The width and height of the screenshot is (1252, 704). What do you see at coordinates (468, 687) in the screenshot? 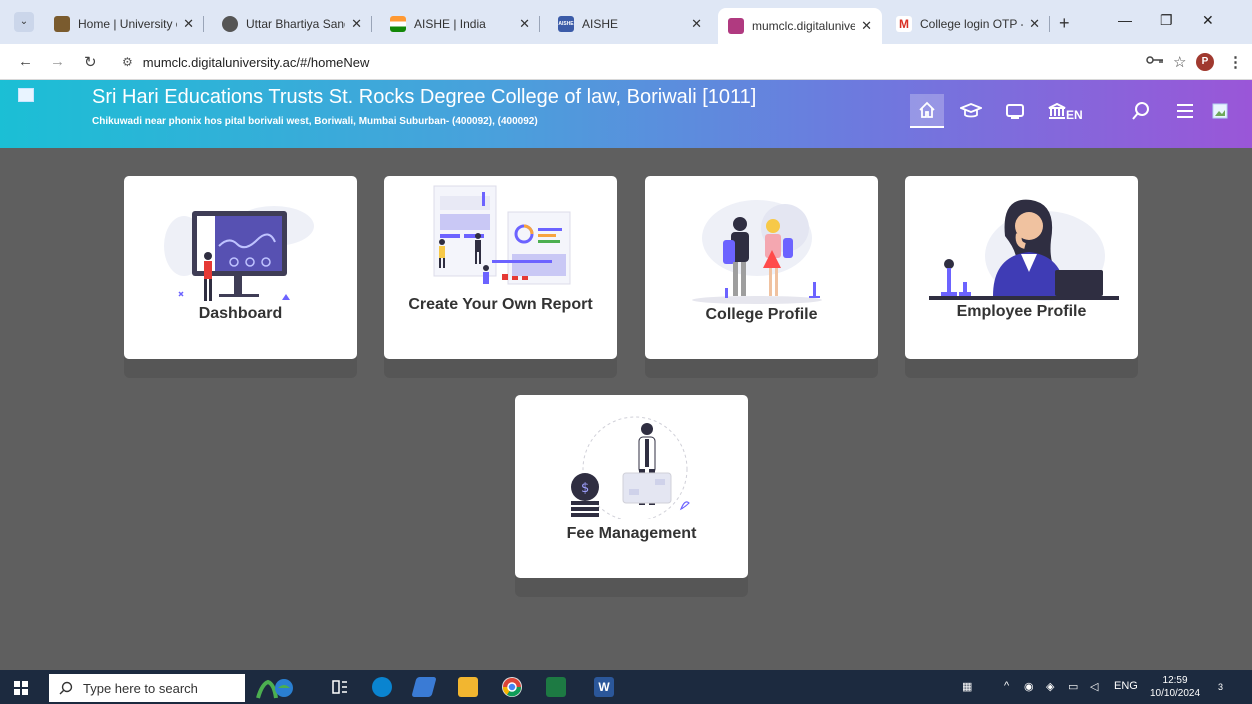
I see `file-explorer-icon` at bounding box center [468, 687].